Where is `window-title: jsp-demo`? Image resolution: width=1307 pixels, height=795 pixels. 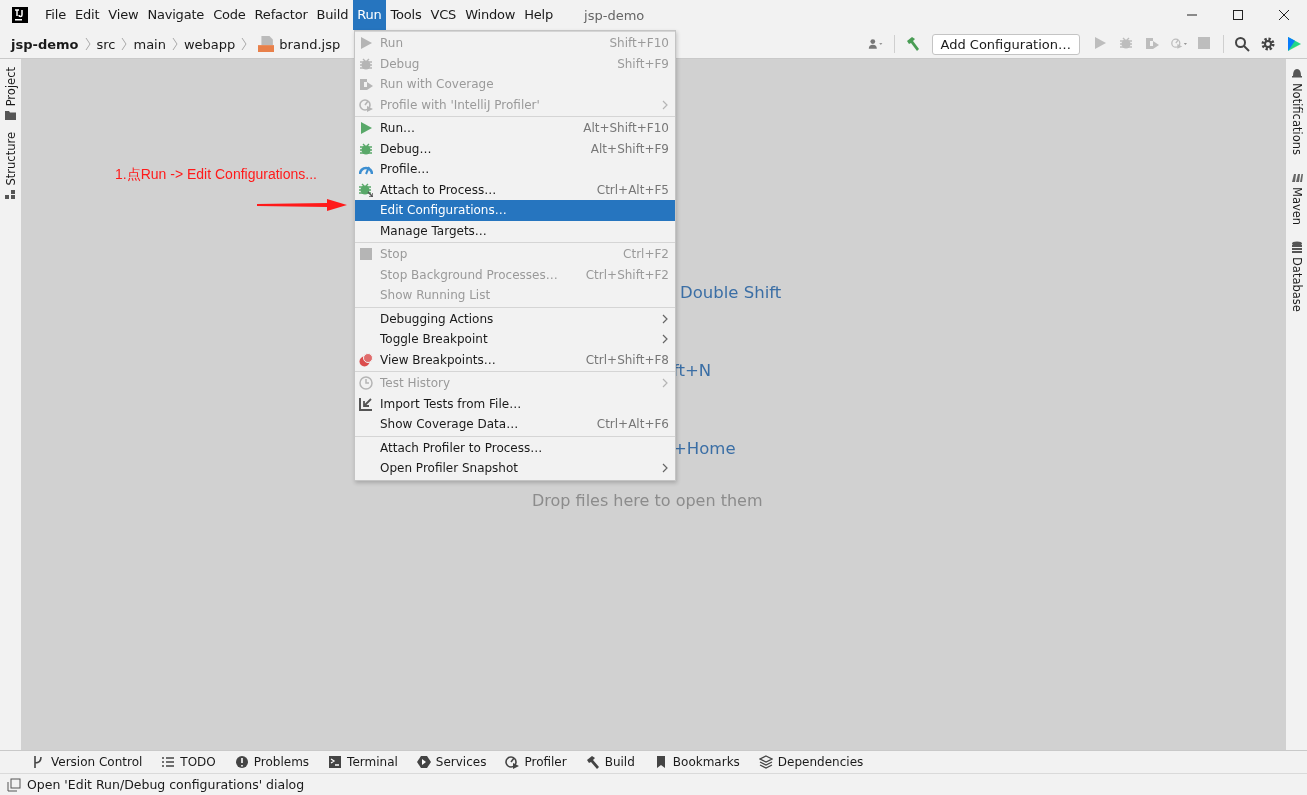 window-title: jsp-demo is located at coordinates (614, 15).